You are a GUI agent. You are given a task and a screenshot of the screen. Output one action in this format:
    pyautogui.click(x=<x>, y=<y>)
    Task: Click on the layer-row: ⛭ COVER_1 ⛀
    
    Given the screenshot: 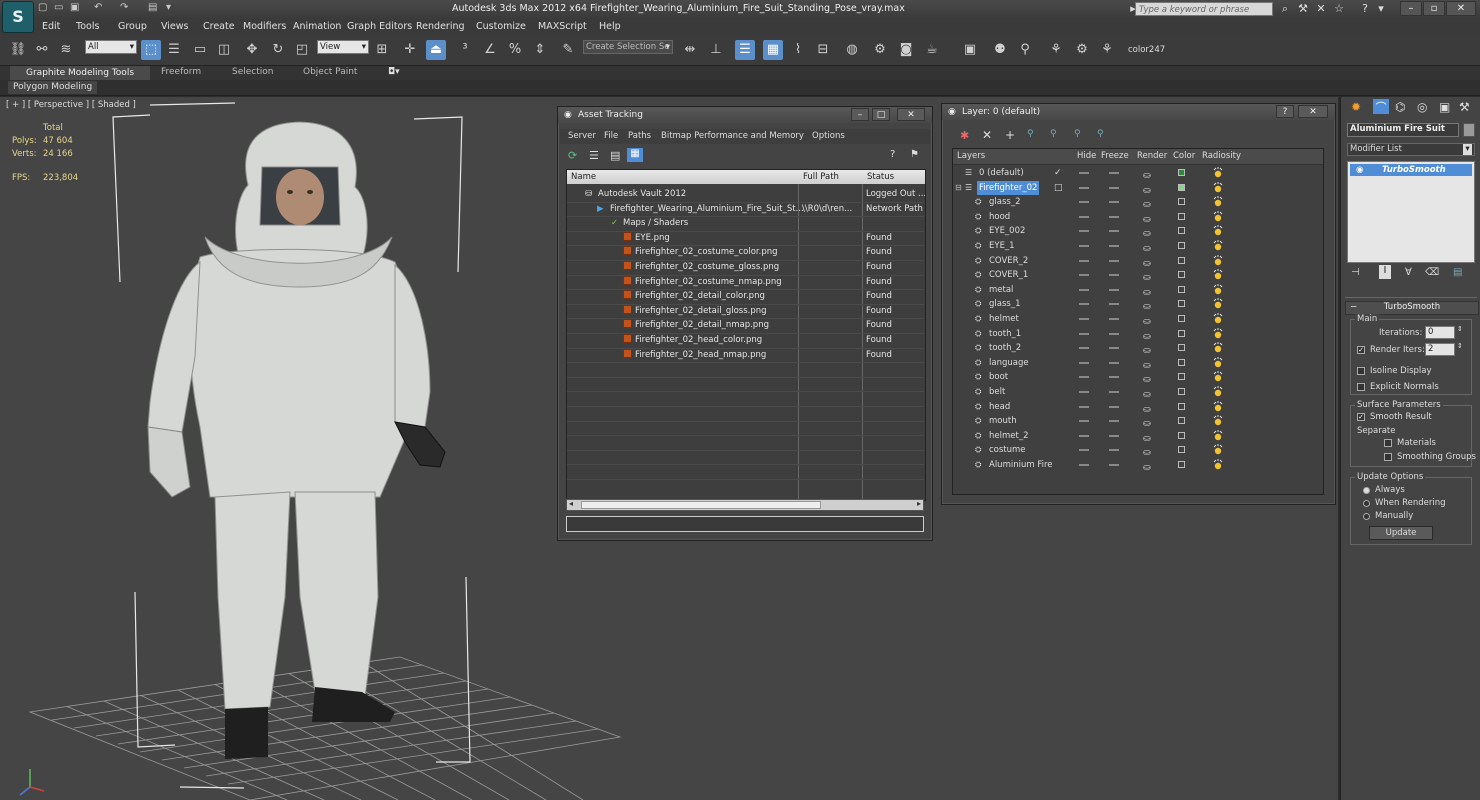 What is the action you would take?
    pyautogui.click(x=1137, y=275)
    